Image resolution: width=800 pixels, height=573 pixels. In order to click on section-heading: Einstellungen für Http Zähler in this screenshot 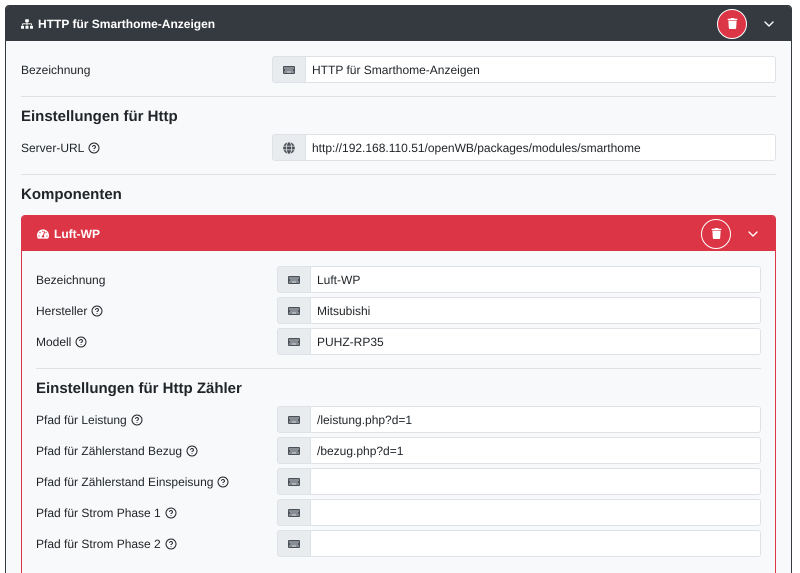, I will do `click(139, 389)`.